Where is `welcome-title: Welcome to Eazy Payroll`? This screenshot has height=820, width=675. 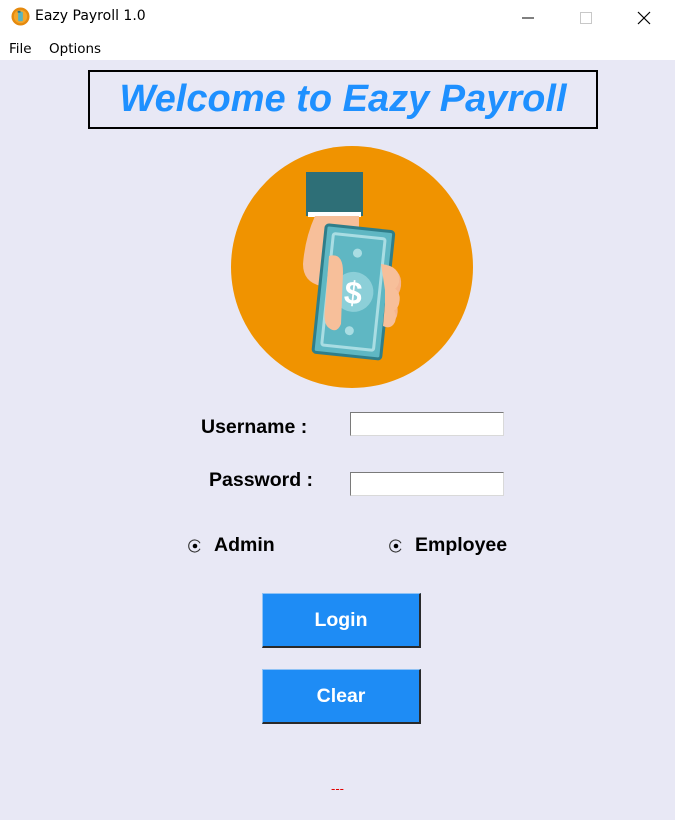
welcome-title: Welcome to Eazy Payroll is located at coordinates (343, 99).